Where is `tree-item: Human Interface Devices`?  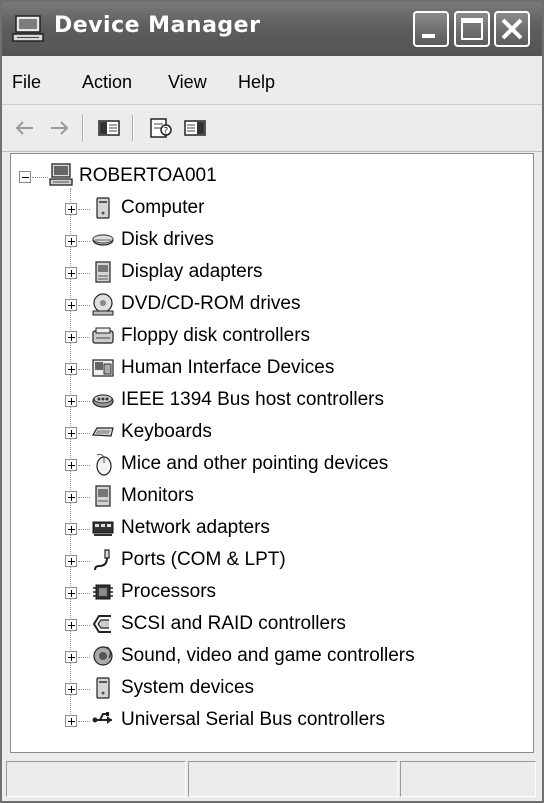 tree-item: Human Interface Devices is located at coordinates (271, 368).